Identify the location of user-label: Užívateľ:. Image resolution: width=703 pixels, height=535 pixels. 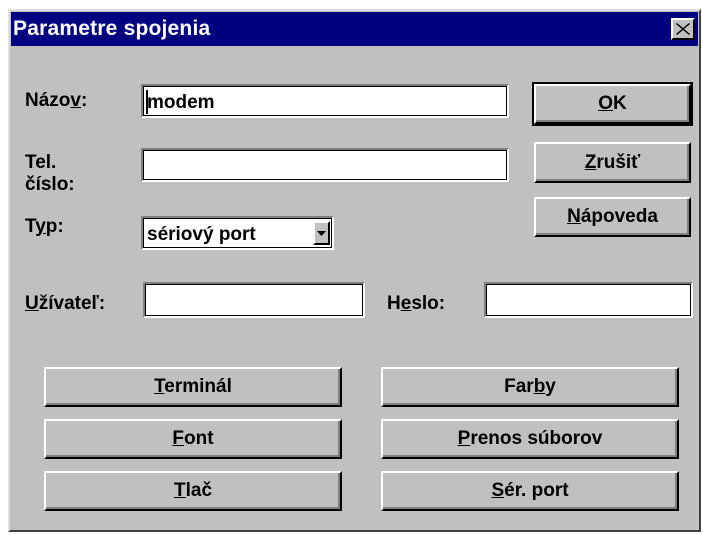
(65, 303).